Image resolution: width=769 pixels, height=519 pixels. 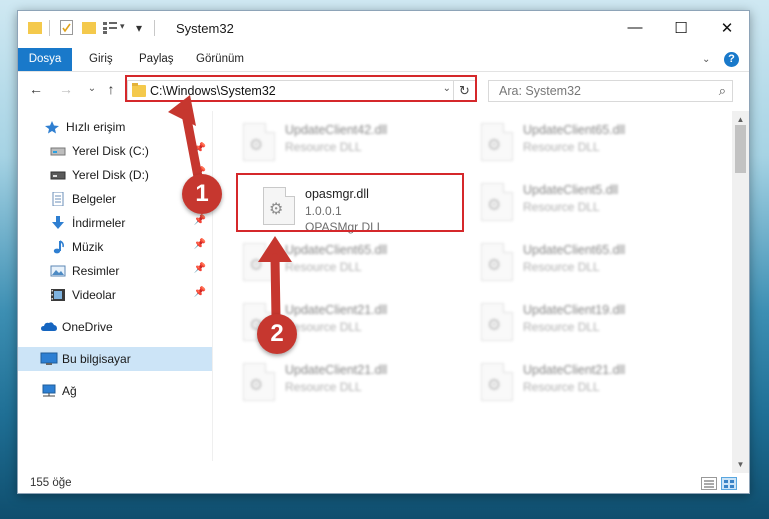 What do you see at coordinates (571, 190) in the screenshot?
I see `file-name: UpdateClient5.dll` at bounding box center [571, 190].